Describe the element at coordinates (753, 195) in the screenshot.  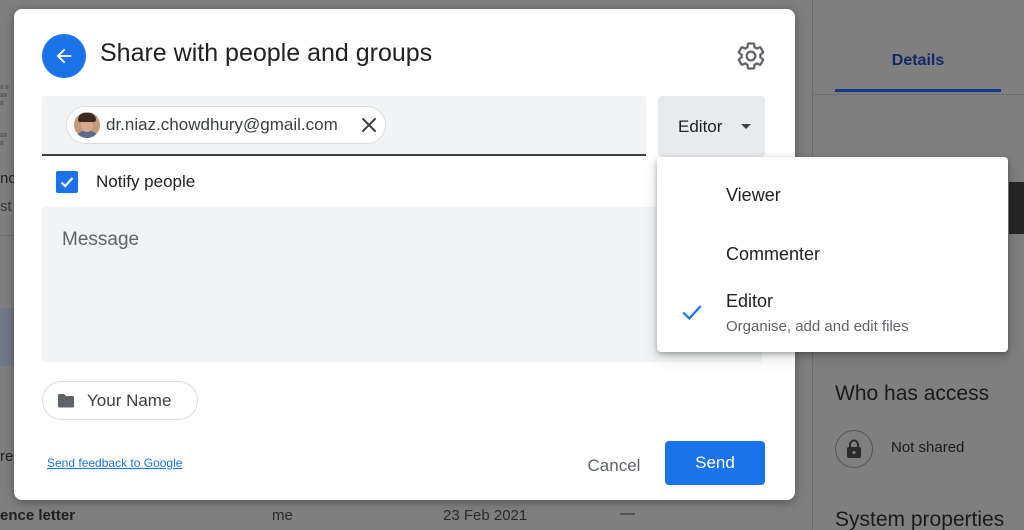
I see `menu-item-label: Viewer` at that location.